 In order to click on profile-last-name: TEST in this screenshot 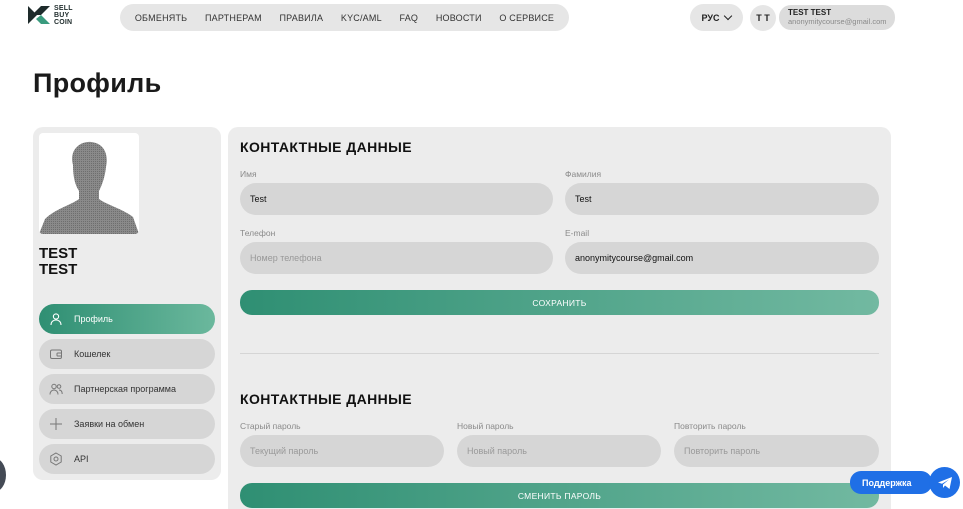, I will do `click(58, 269)`.